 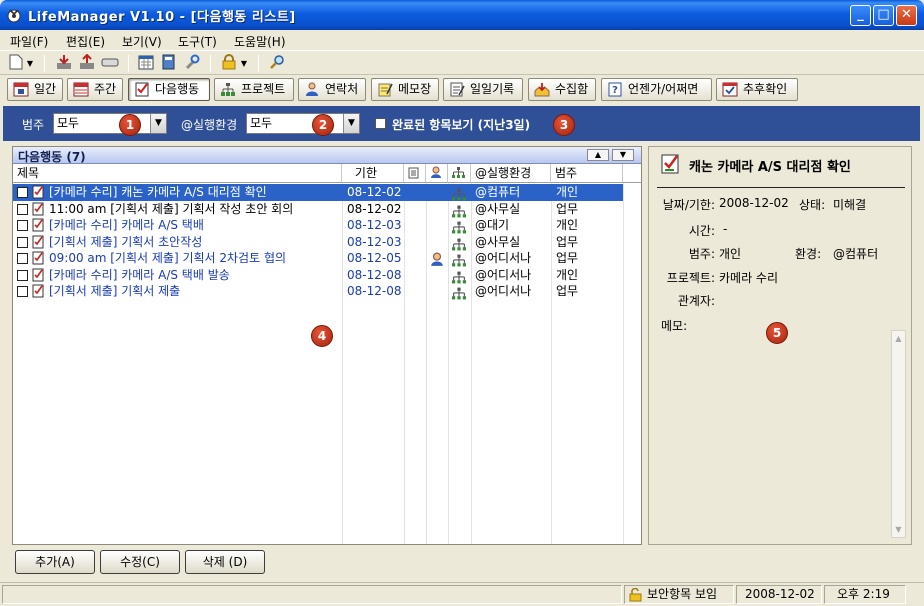 What do you see at coordinates (140, 562) in the screenshot?
I see `edit-button: 수정(C)` at bounding box center [140, 562].